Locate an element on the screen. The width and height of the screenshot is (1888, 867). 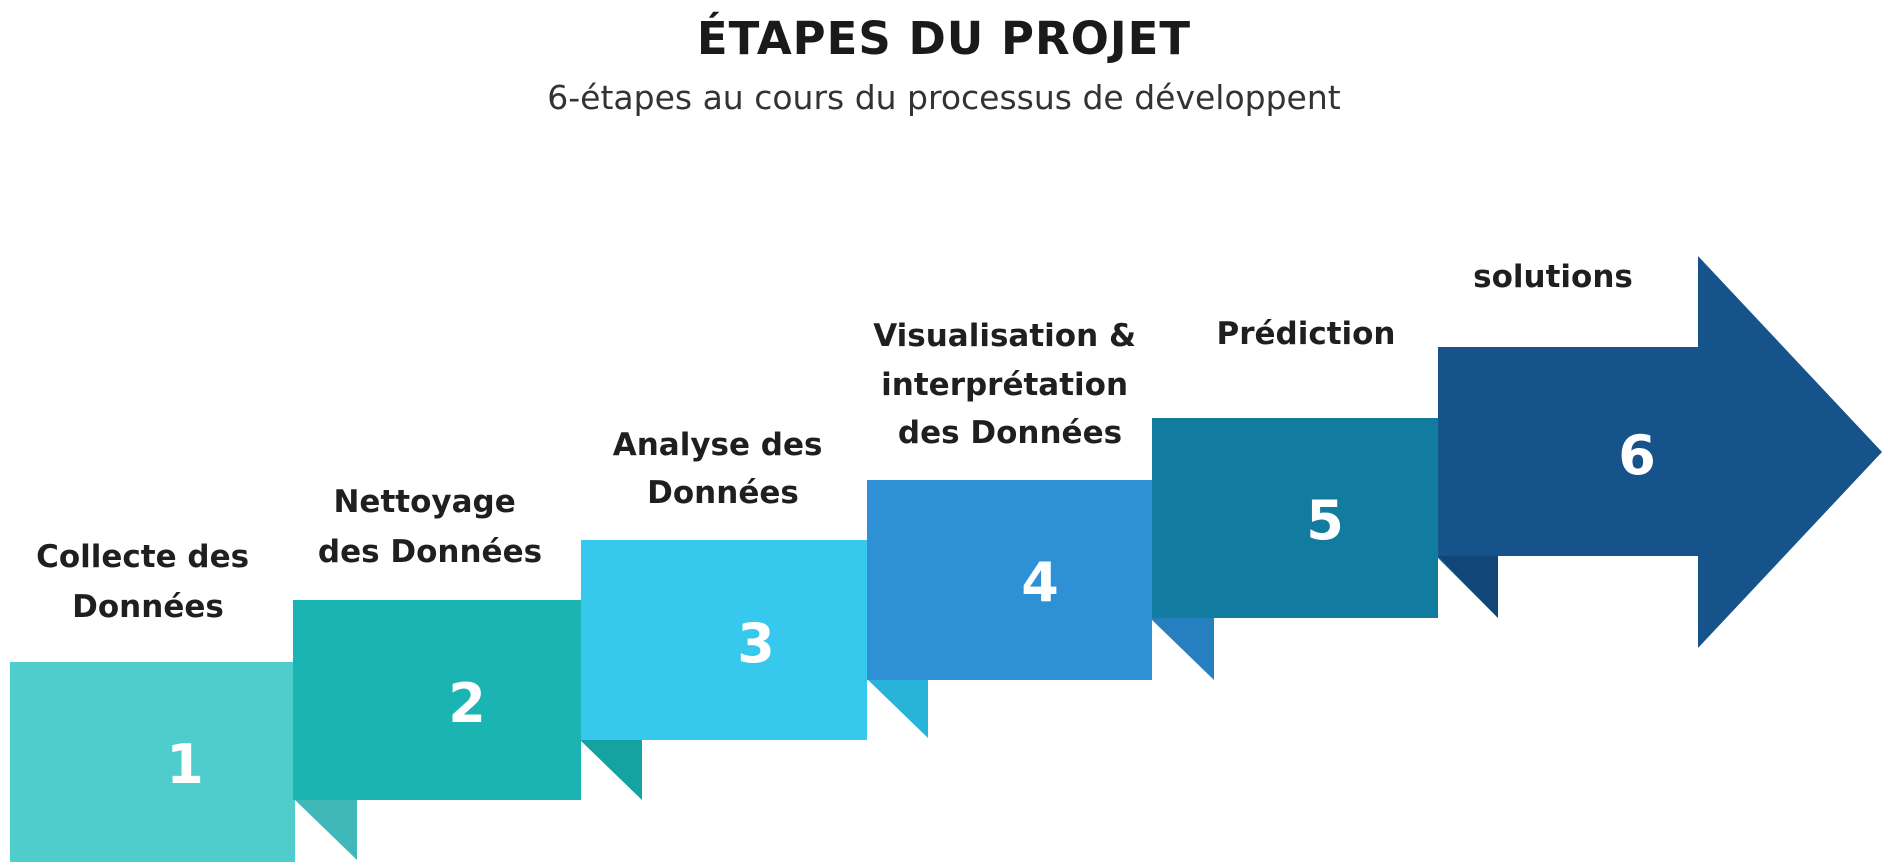
step-2-label-line: Nettoyage is located at coordinates (424, 502).